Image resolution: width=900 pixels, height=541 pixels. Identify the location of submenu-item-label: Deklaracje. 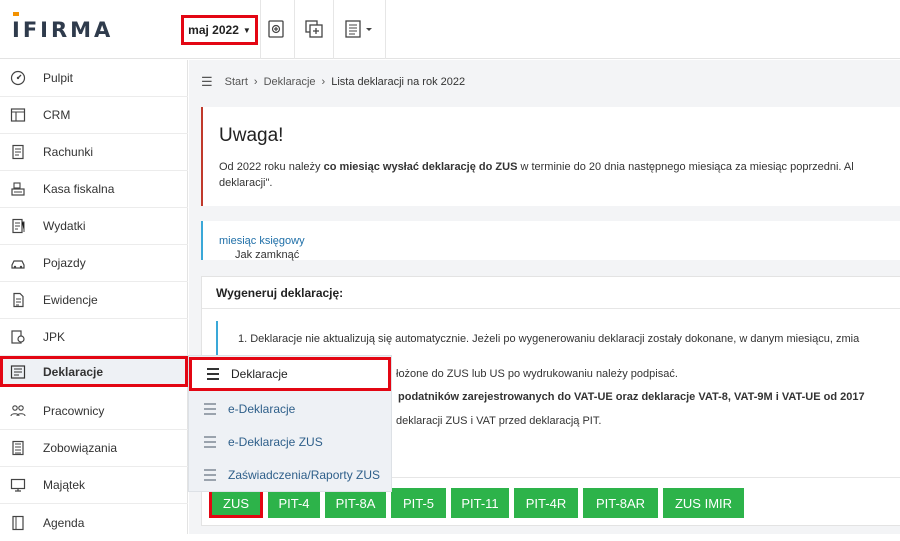
(259, 374).